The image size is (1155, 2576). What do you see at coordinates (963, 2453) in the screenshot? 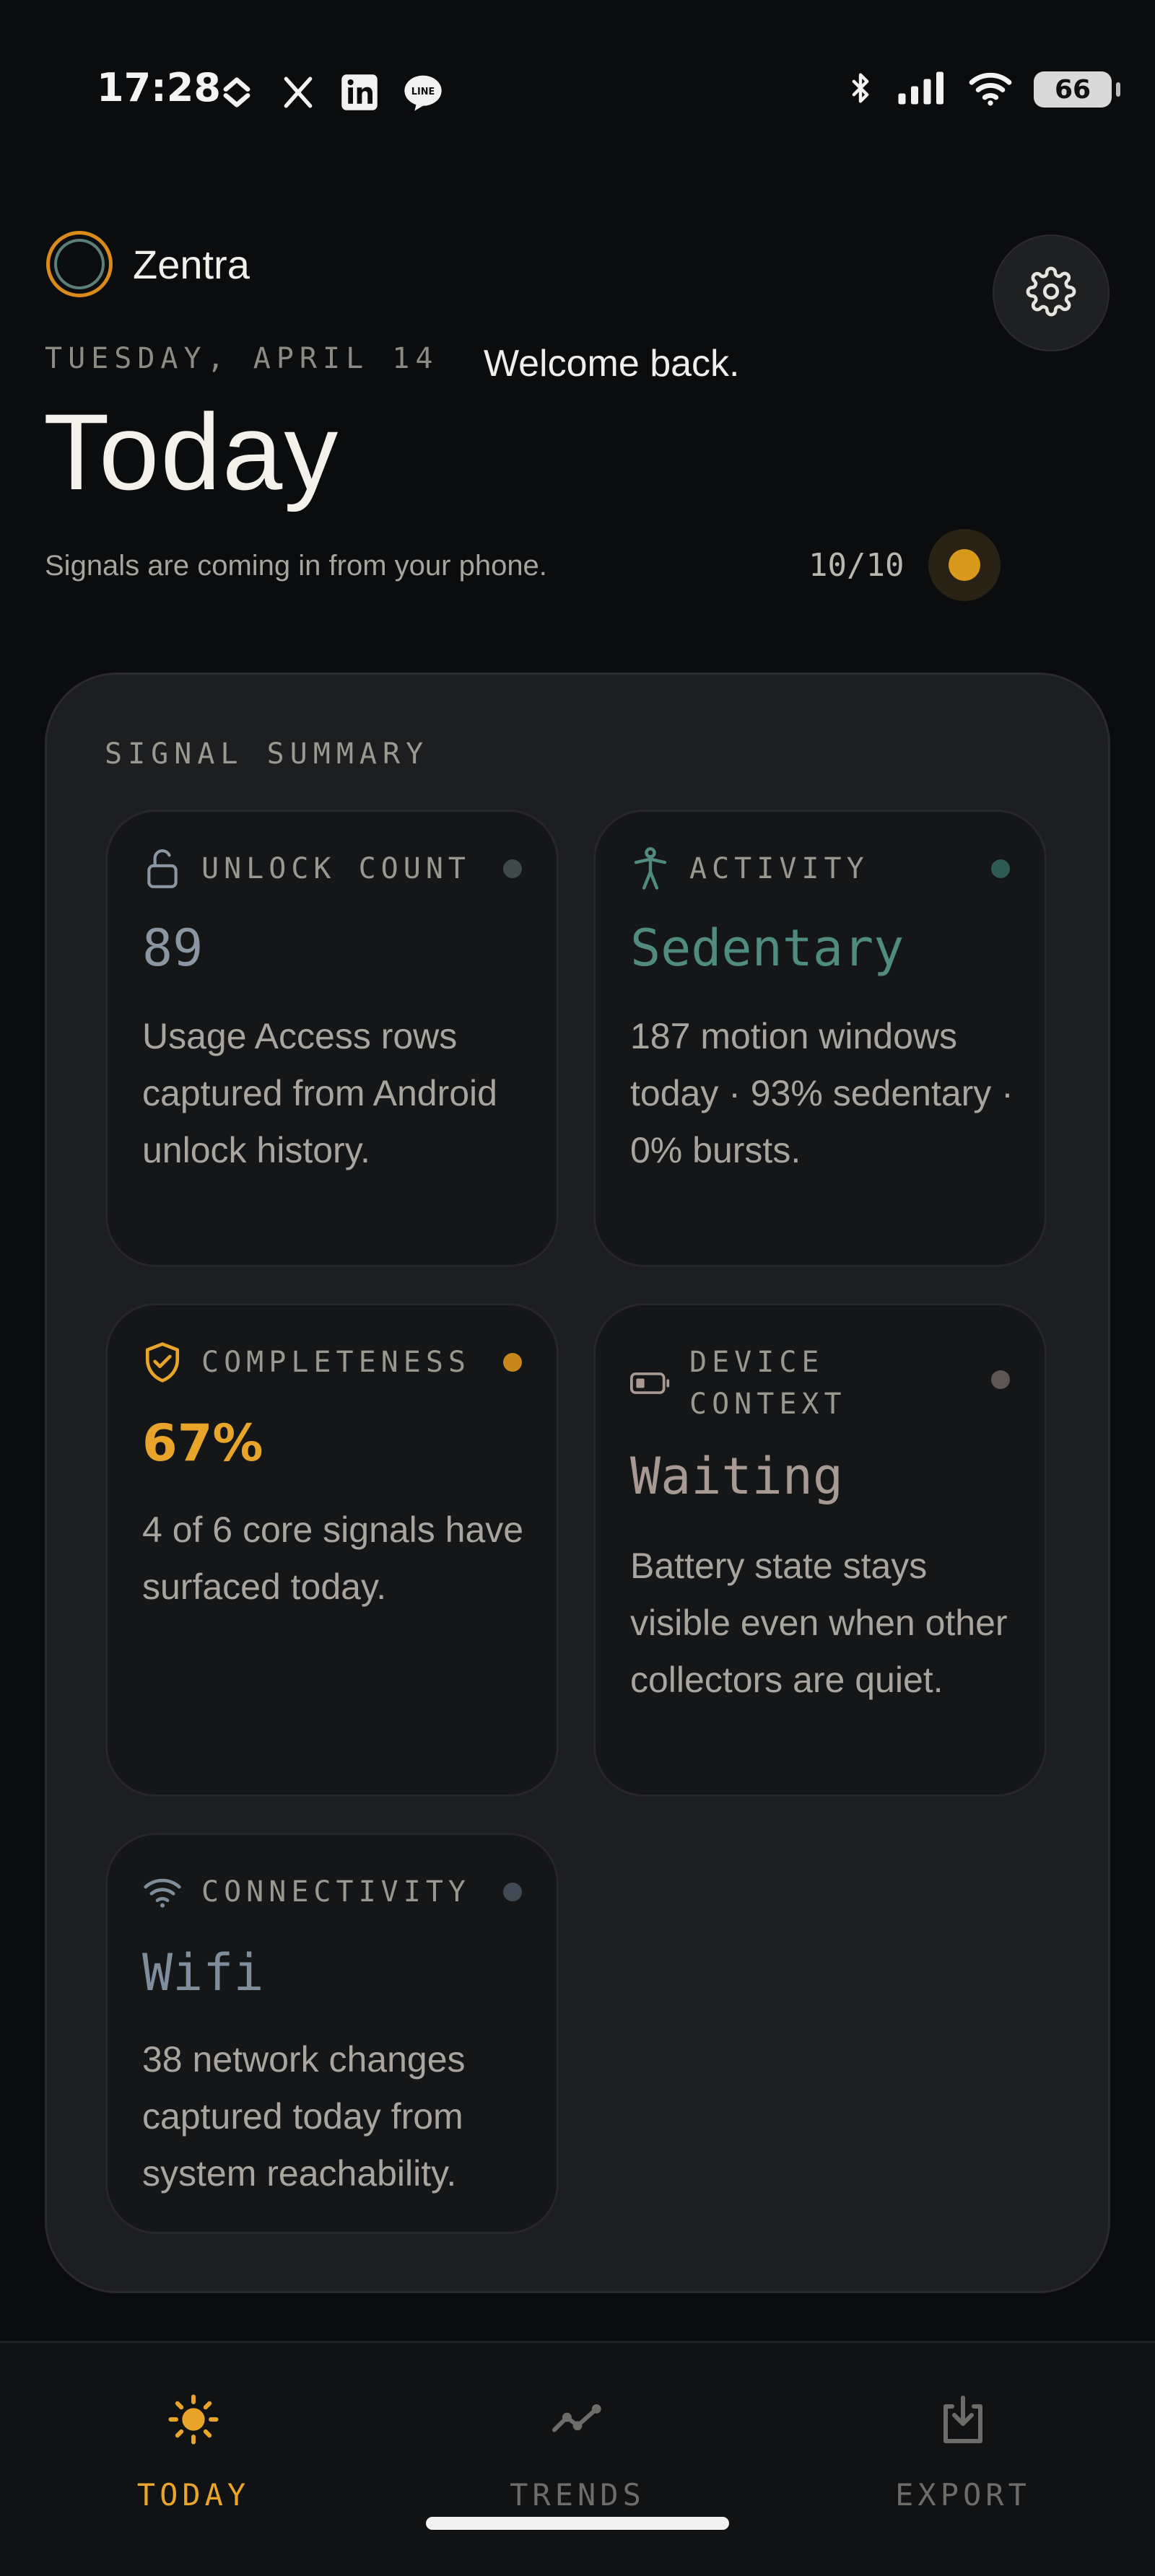
I see `tab-export: EXPORT` at bounding box center [963, 2453].